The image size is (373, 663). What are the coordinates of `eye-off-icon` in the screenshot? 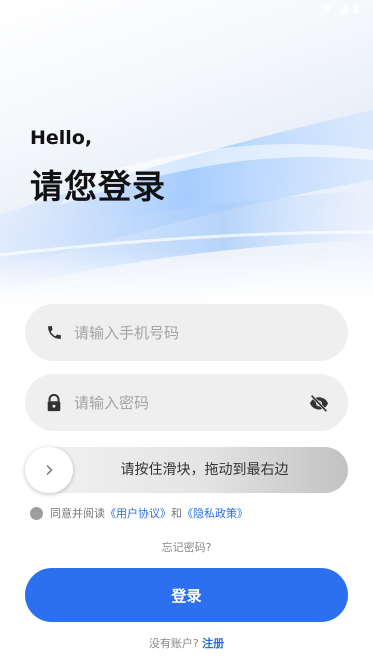 It's located at (319, 403).